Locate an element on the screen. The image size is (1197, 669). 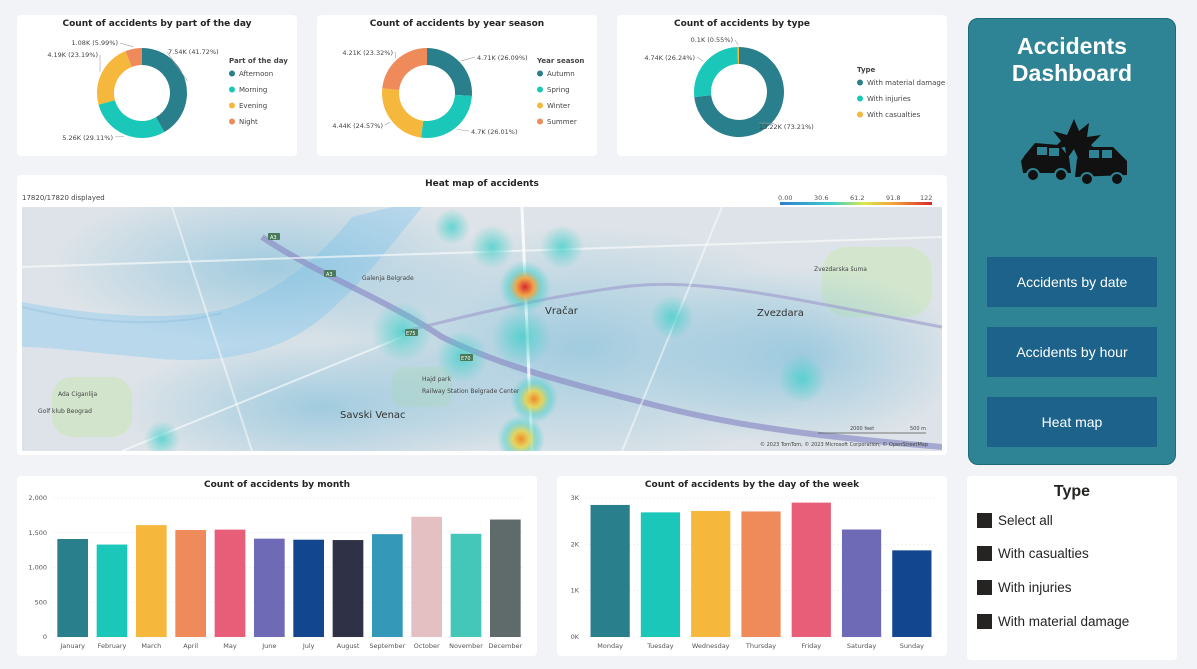
x-tick-label: February is located at coordinates (112, 646).